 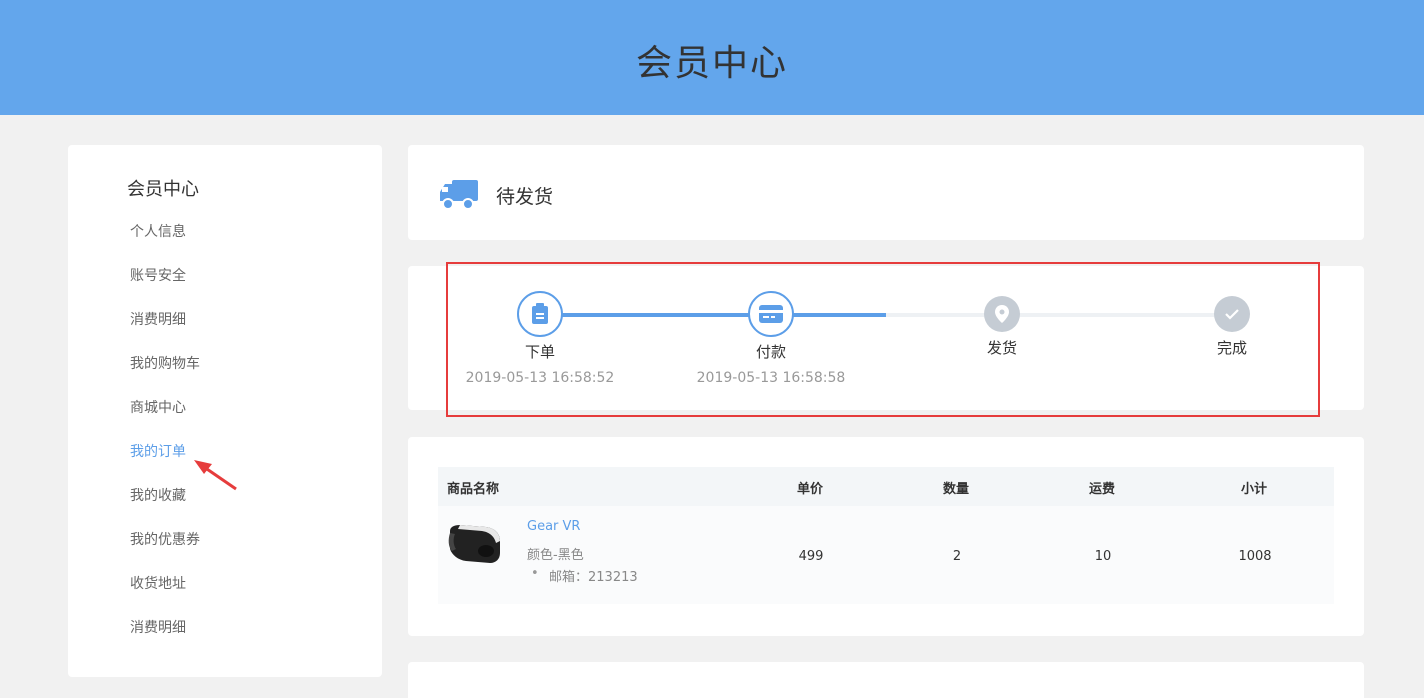 What do you see at coordinates (158, 495) in the screenshot?
I see `sidebar-item-favorites: 我的收藏` at bounding box center [158, 495].